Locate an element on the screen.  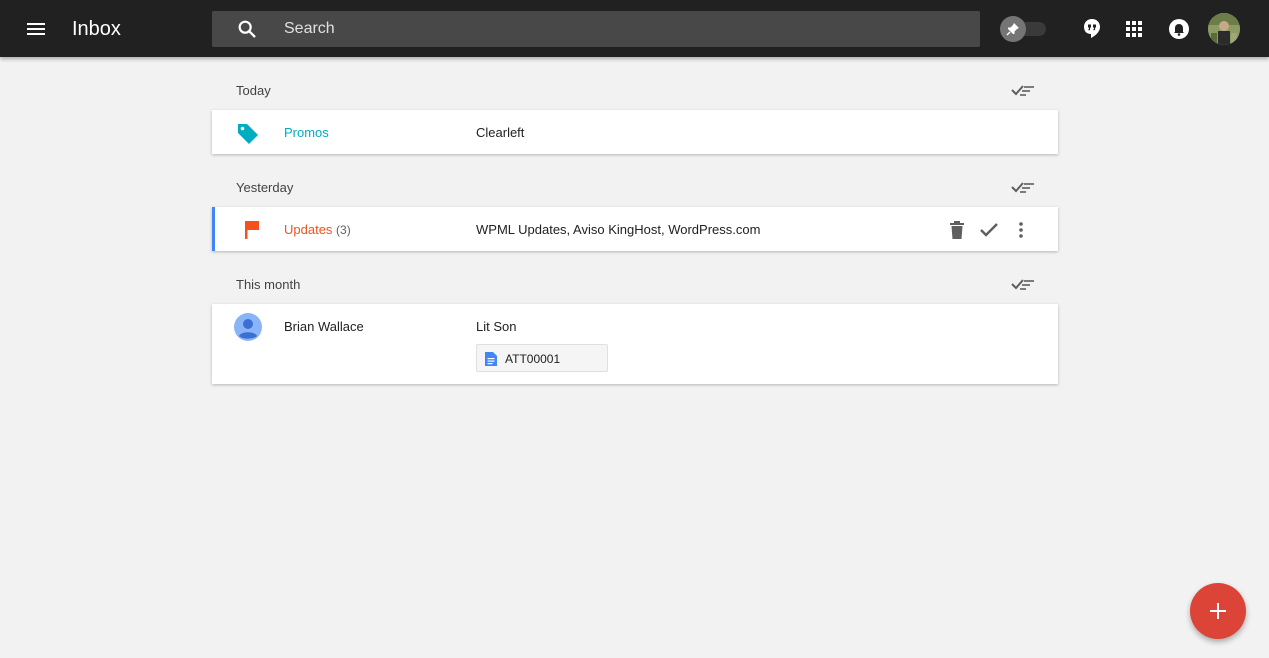
document-icon is located at coordinates (491, 361).